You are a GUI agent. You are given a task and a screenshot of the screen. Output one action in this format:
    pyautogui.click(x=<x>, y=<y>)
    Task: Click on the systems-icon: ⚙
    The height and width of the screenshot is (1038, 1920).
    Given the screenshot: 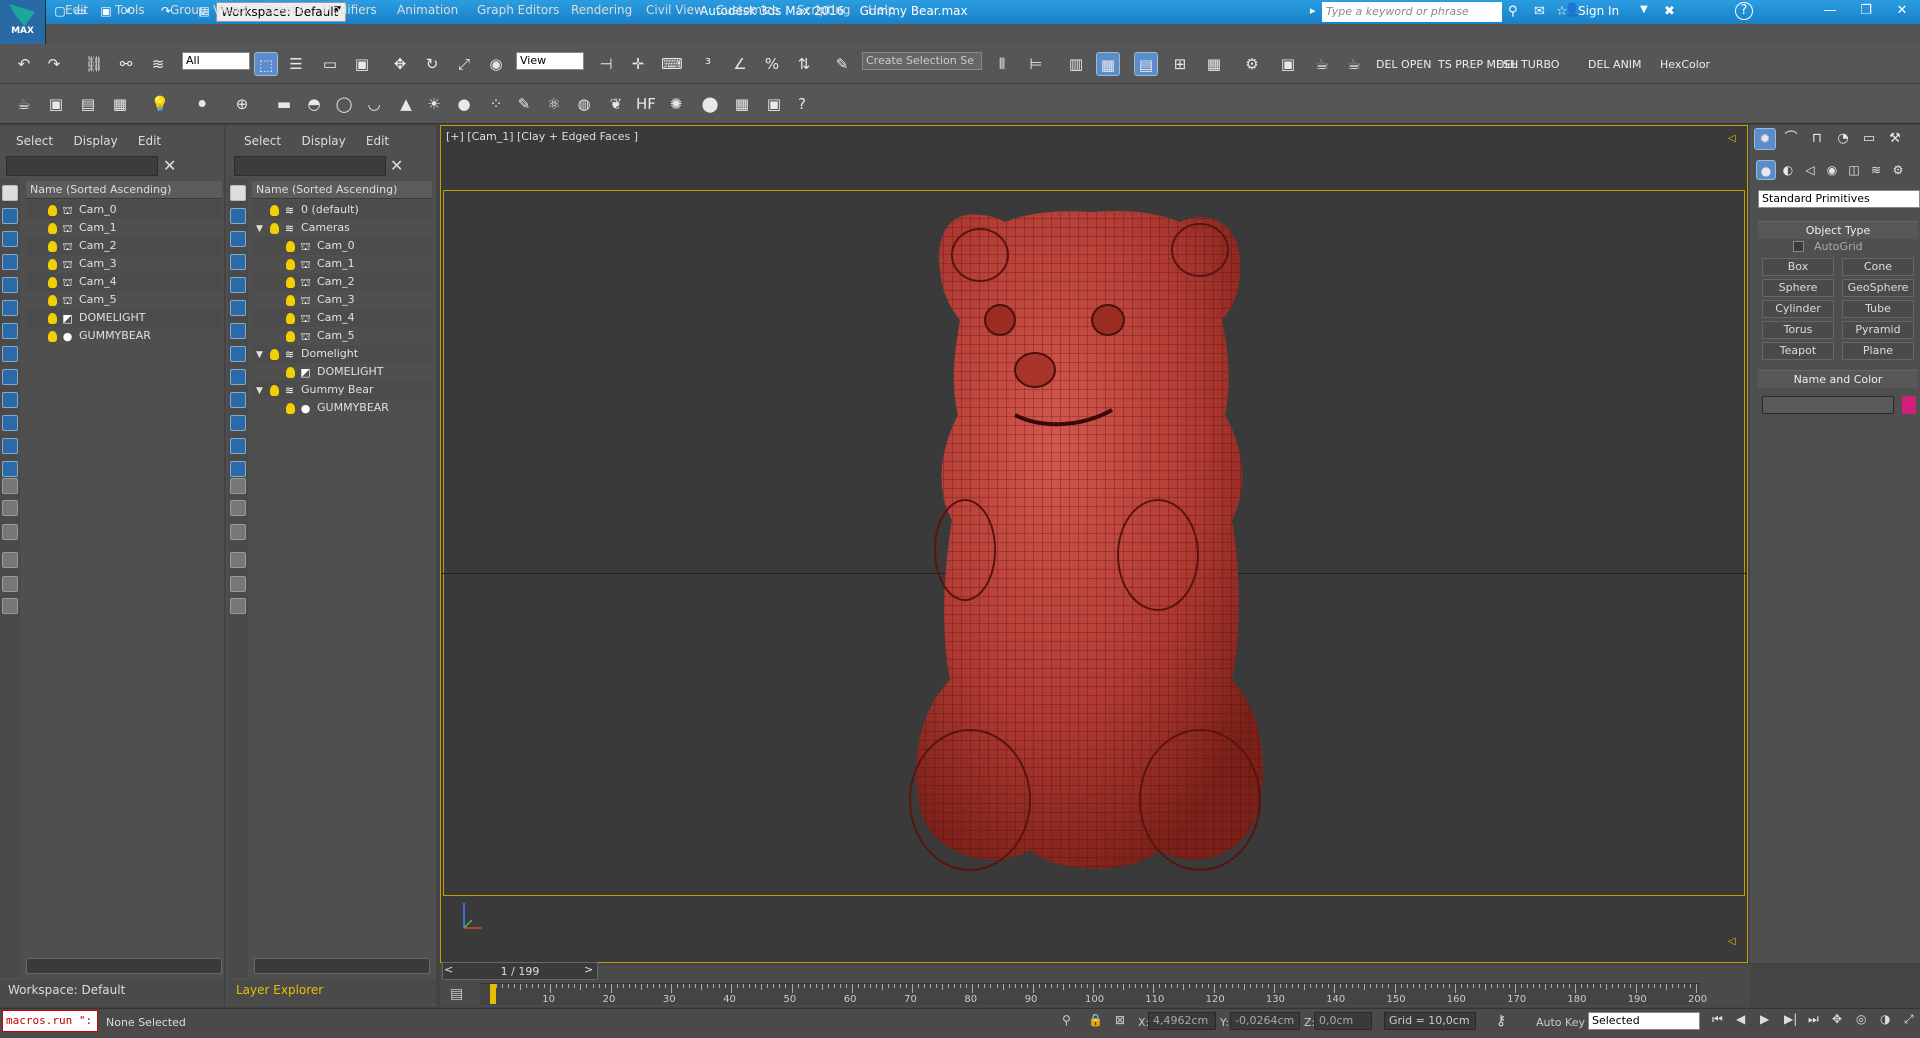 What is the action you would take?
    pyautogui.click(x=1898, y=170)
    